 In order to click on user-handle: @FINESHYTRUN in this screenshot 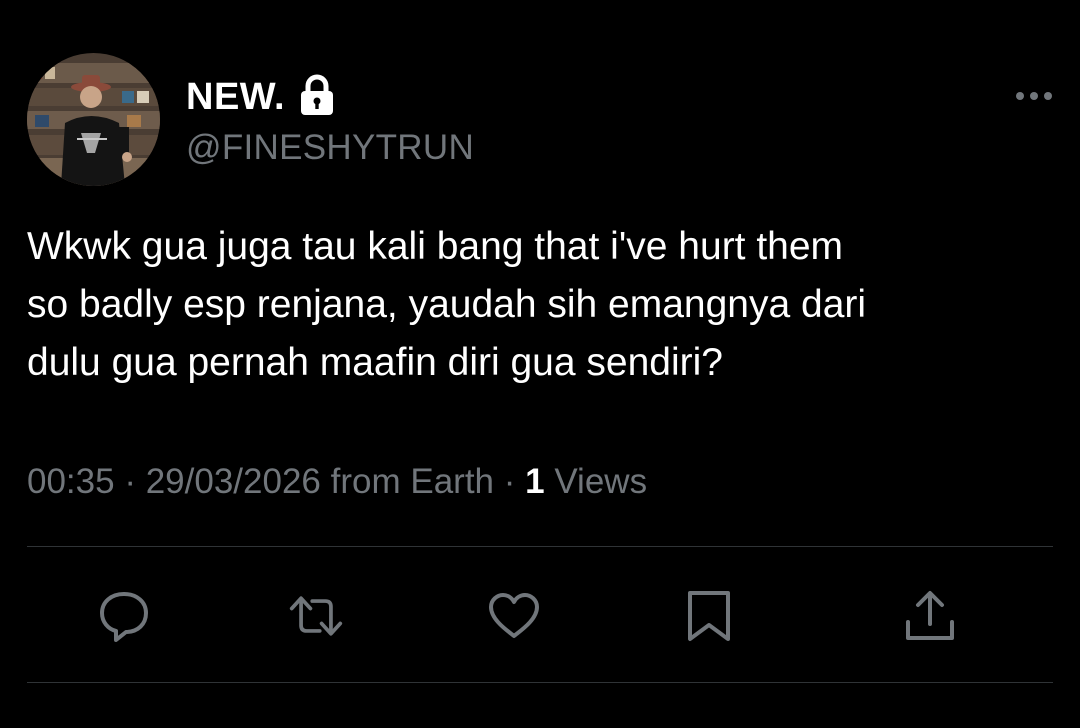, I will do `click(330, 148)`.